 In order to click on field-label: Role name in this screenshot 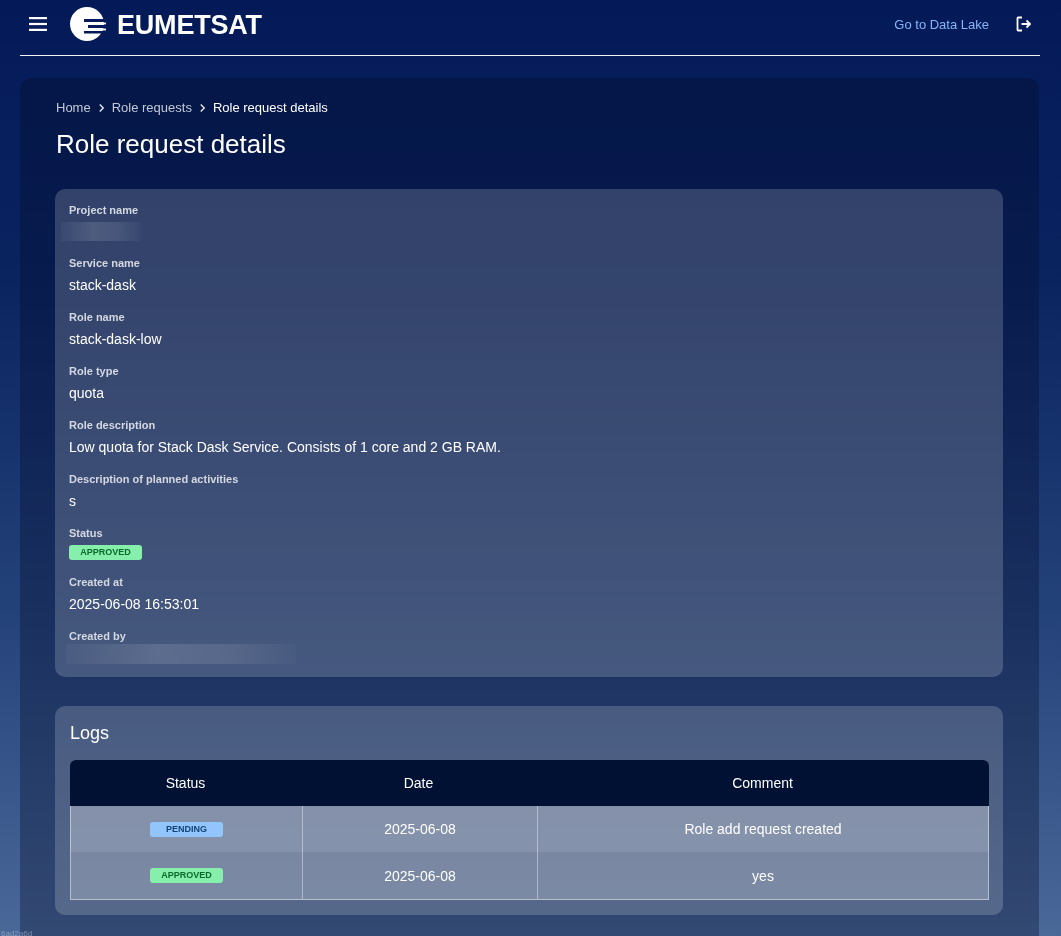, I will do `click(97, 317)`.